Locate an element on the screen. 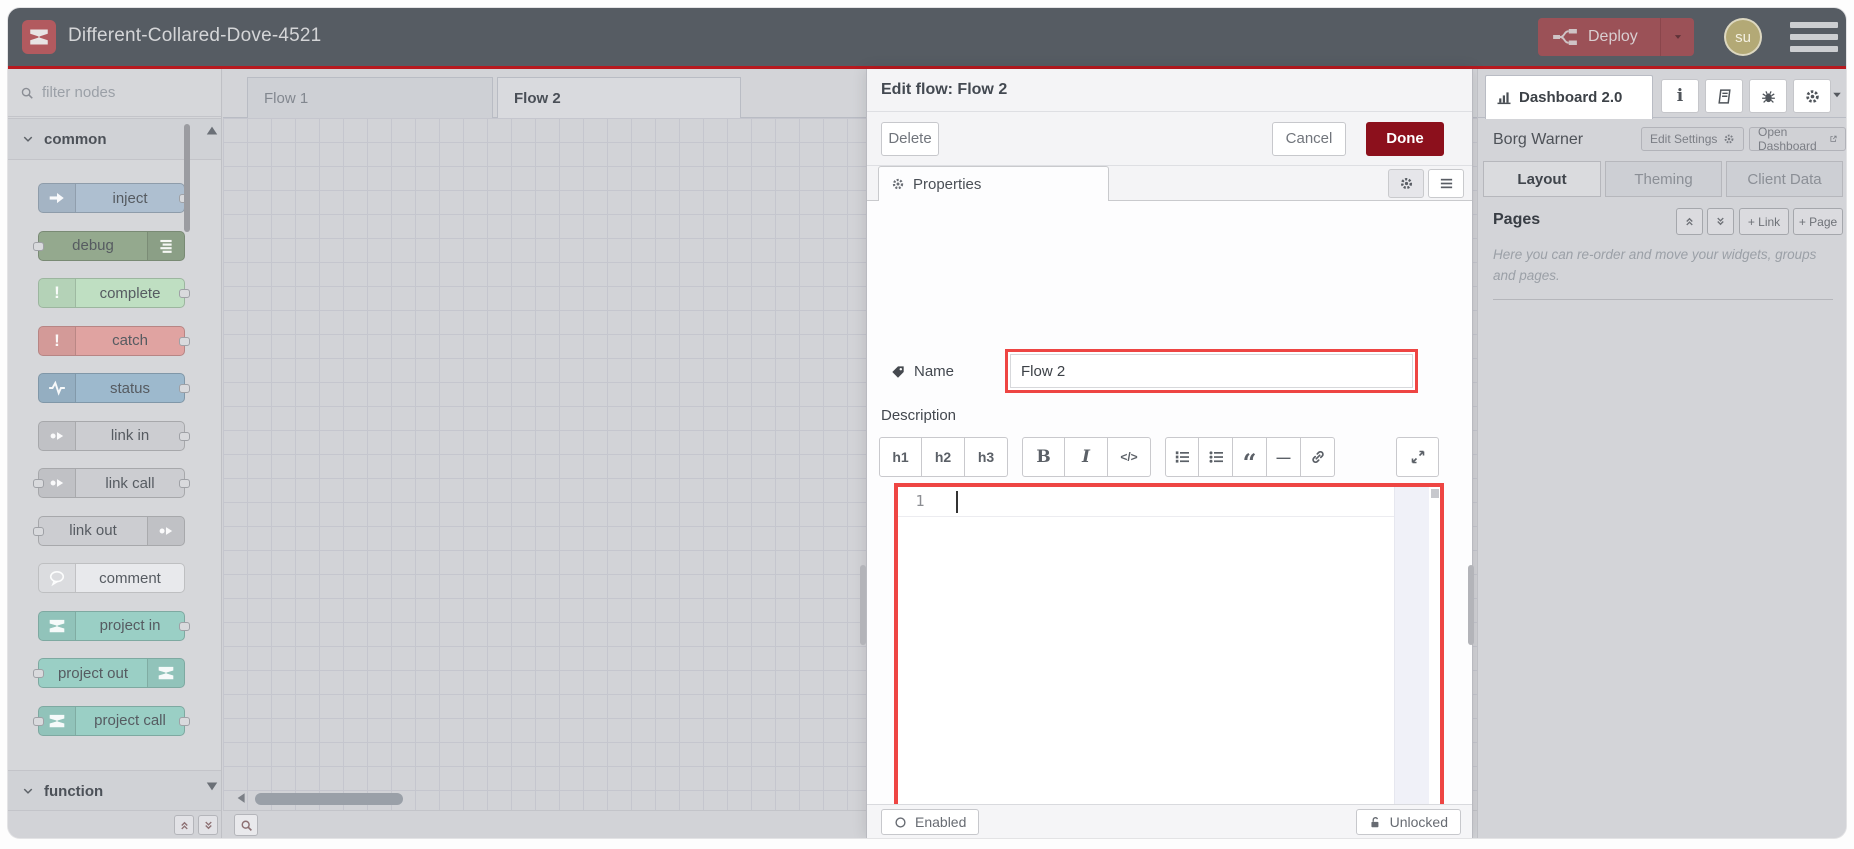 This screenshot has height=849, width=1854. description-list-button is located at coordinates (1446, 183).